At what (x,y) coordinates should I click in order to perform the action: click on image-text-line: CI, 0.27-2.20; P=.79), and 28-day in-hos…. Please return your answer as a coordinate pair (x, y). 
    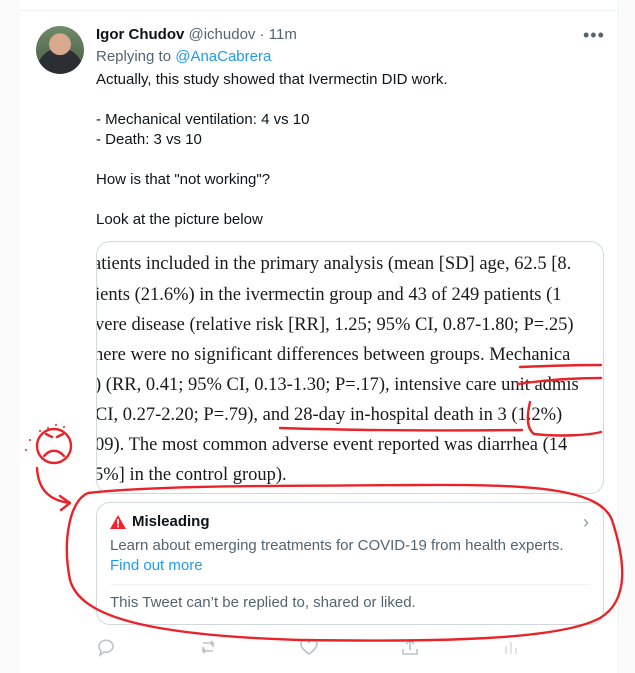
    Looking at the image, I should click on (329, 415).